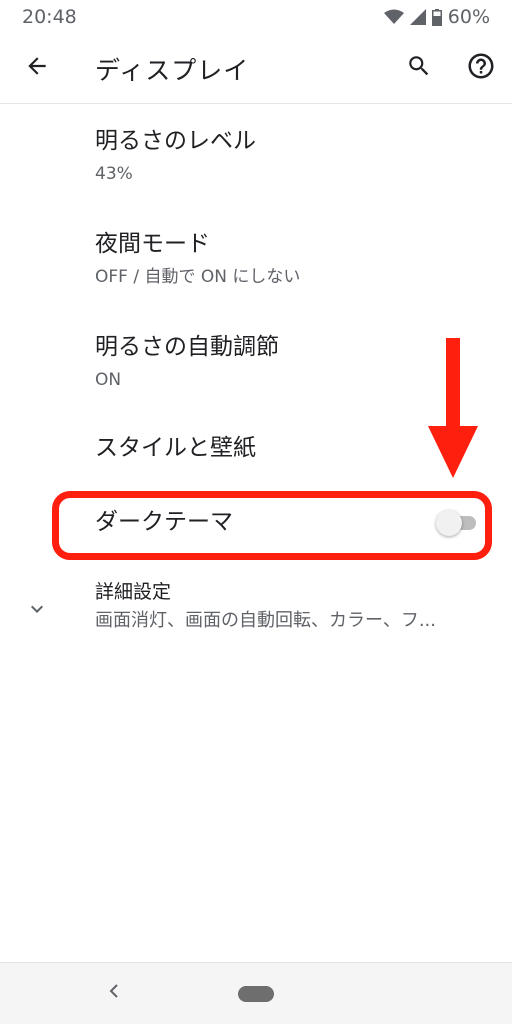 The width and height of the screenshot is (512, 1024). I want to click on annotation-arrow-icon, so click(453, 411).